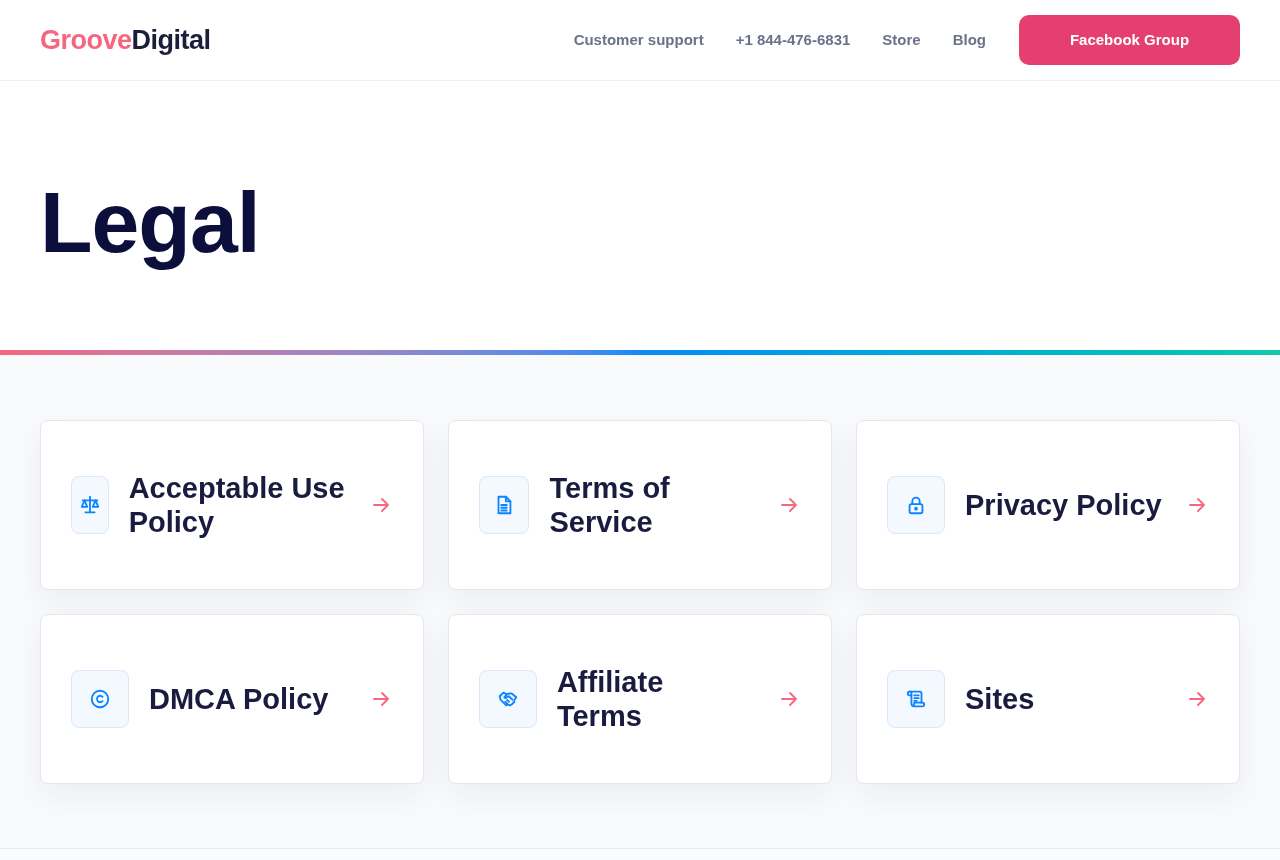 The image size is (1280, 860). I want to click on card-title: Privacy Policy, so click(1063, 505).